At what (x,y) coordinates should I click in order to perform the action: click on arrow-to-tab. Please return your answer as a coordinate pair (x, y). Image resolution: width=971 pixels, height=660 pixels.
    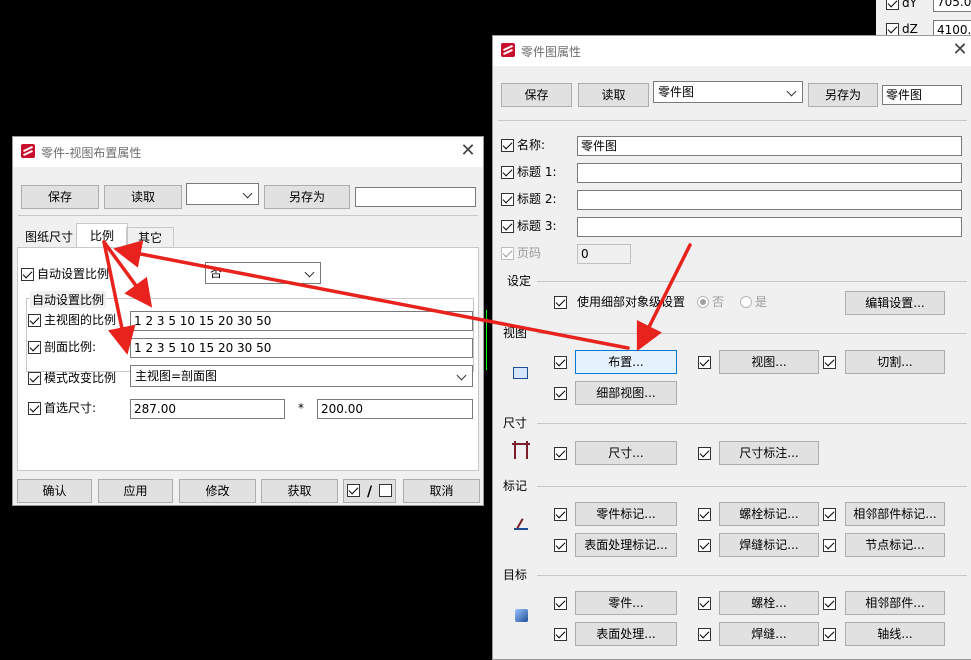
    Looking at the image, I should click on (371, 295).